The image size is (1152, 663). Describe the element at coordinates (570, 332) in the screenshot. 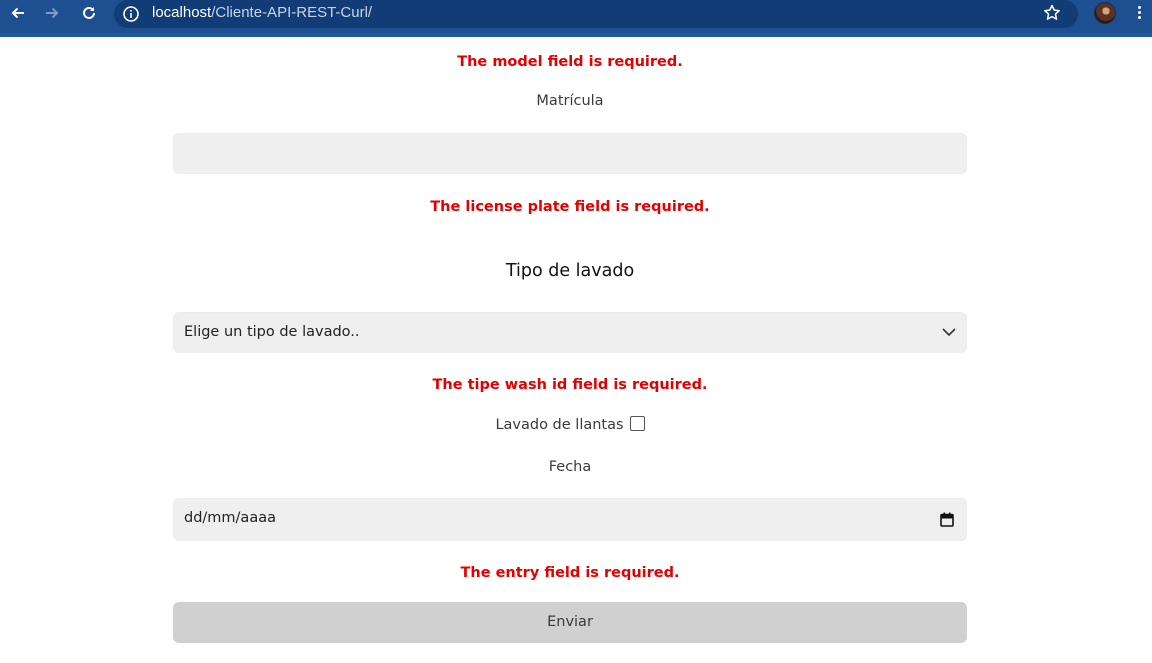

I see `wash-type-select: Elige un tipo de lavado..` at that location.